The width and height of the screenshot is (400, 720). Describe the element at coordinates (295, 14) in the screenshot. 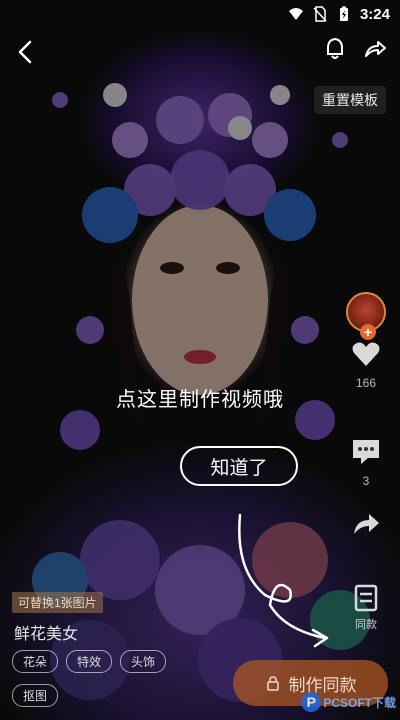

I see `wifi-icon` at that location.